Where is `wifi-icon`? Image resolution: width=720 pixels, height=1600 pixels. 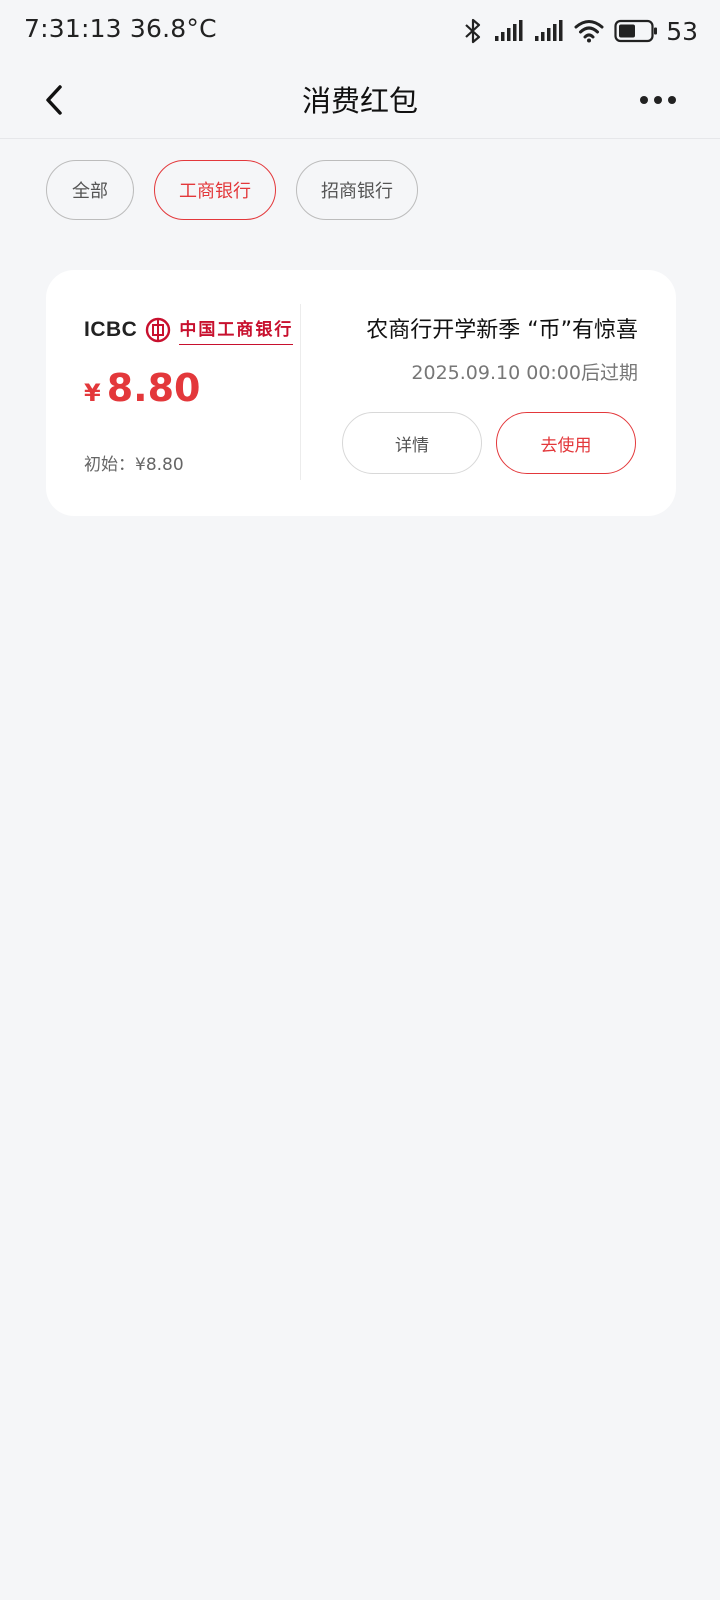 wifi-icon is located at coordinates (589, 31).